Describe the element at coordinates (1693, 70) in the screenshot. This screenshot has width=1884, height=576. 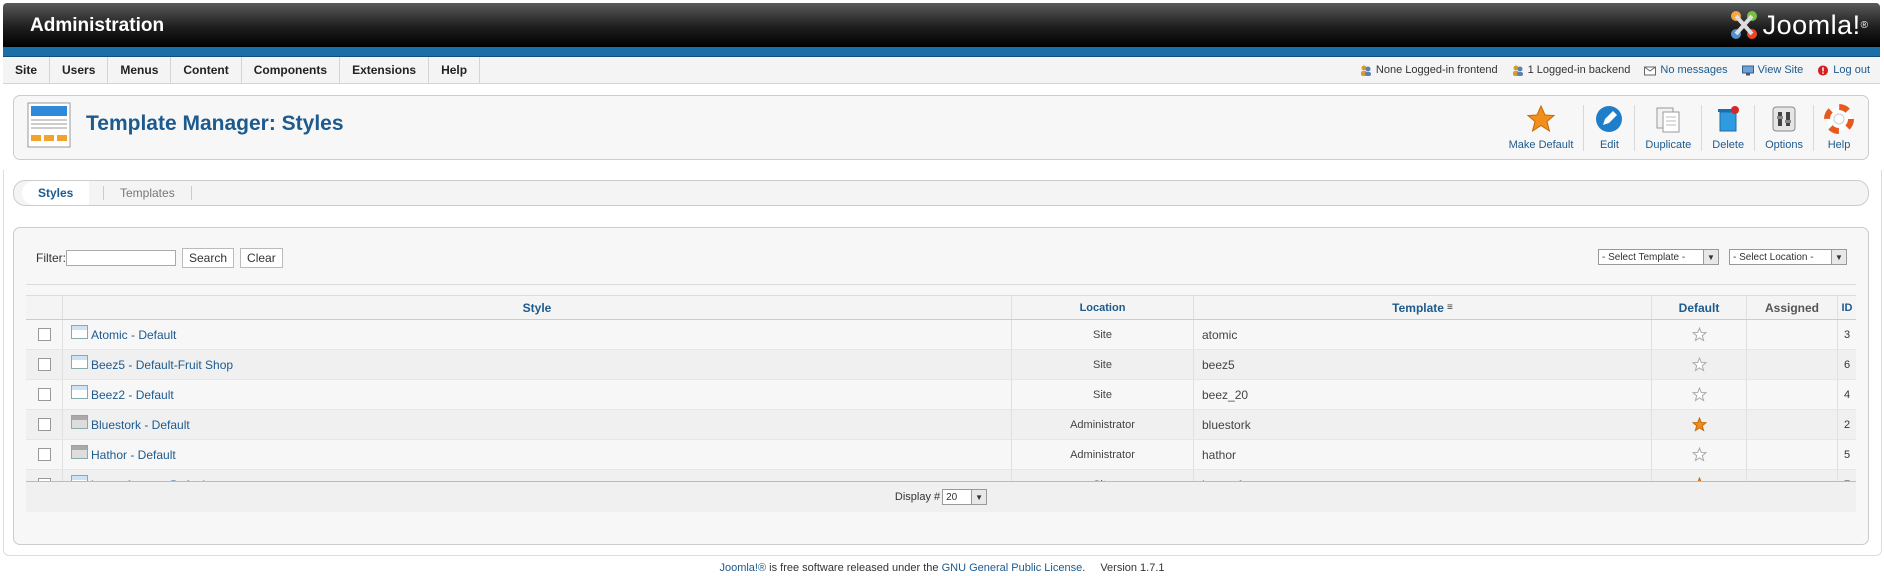
I see `messages-link: No messages` at that location.